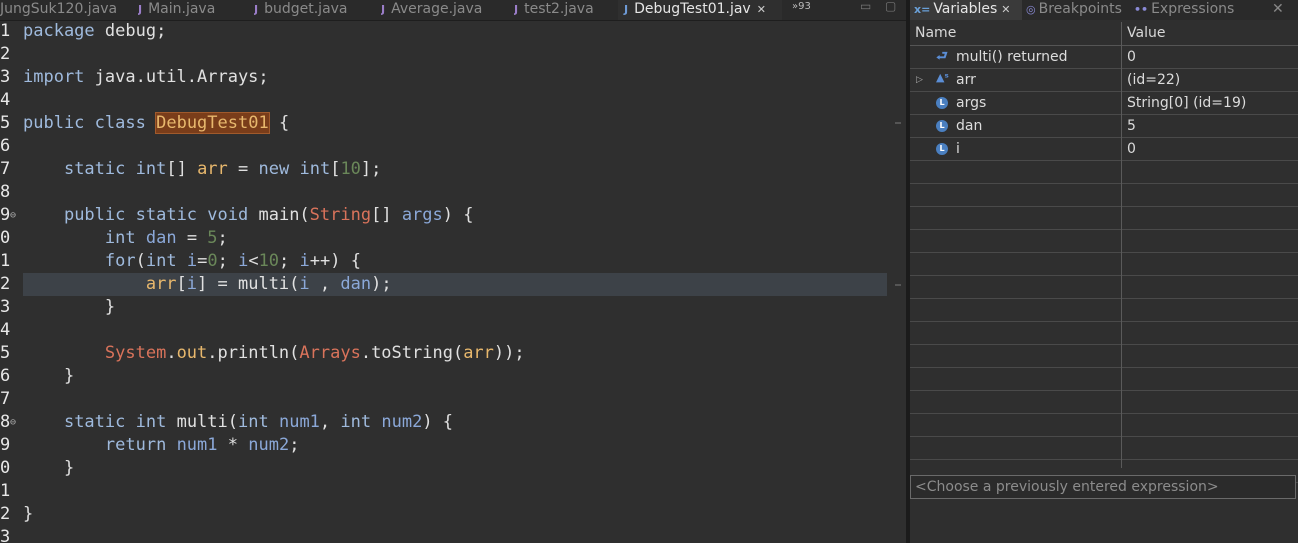 This screenshot has height=543, width=1298. I want to click on variable-row: Ldan 5, so click(1104, 126).